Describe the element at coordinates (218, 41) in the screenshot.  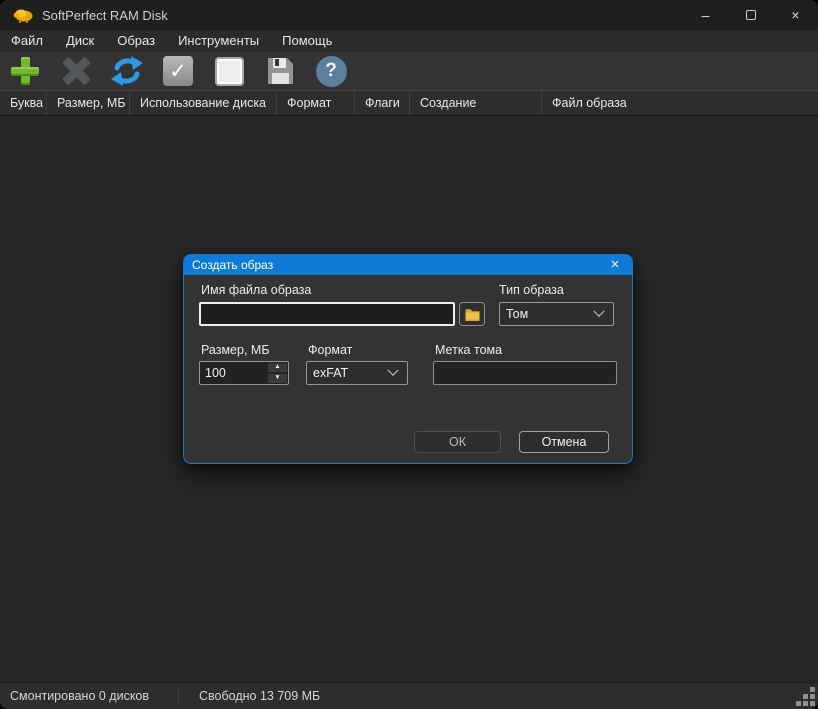
I see `menu-tools: Инструменты` at that location.